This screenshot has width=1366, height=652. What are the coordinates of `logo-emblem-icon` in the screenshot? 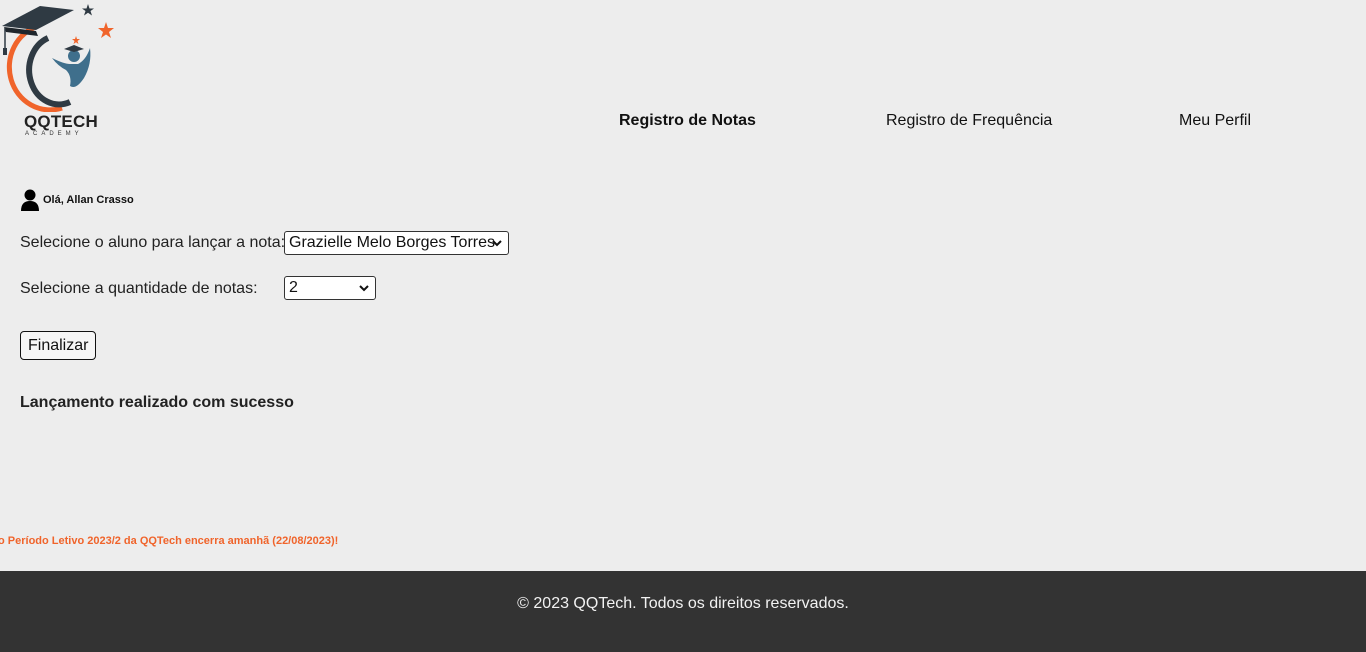 It's located at (58, 58).